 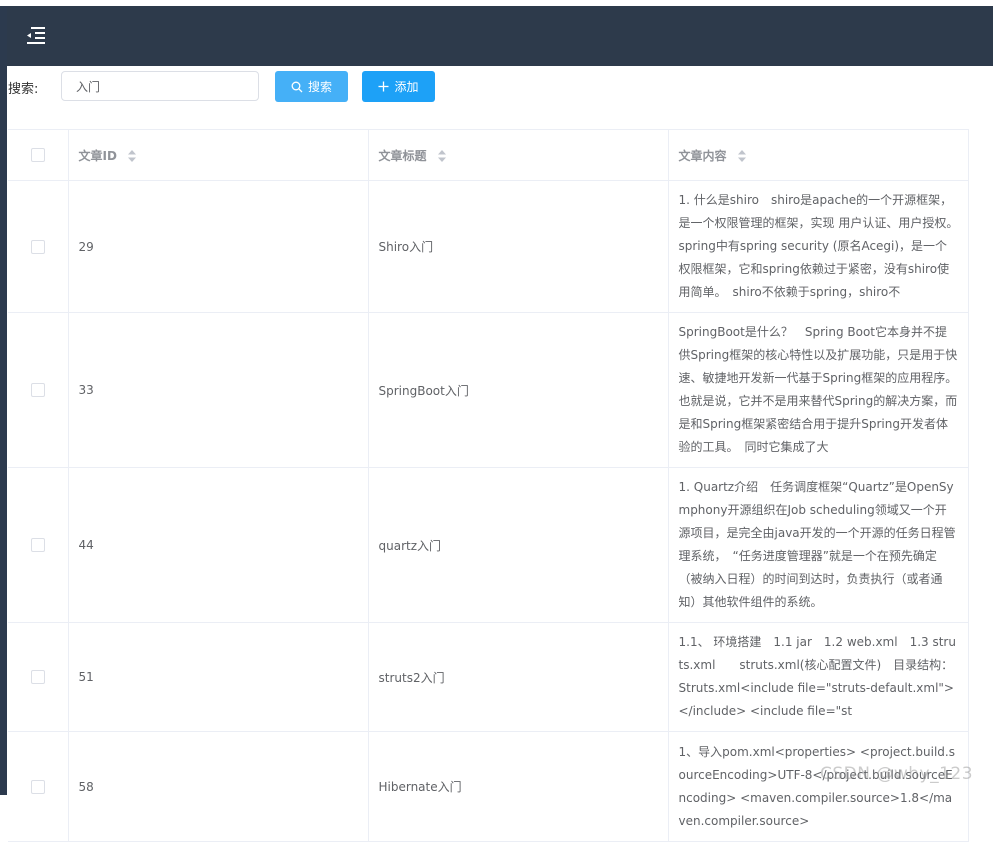 I want to click on search-input, so click(x=160, y=86).